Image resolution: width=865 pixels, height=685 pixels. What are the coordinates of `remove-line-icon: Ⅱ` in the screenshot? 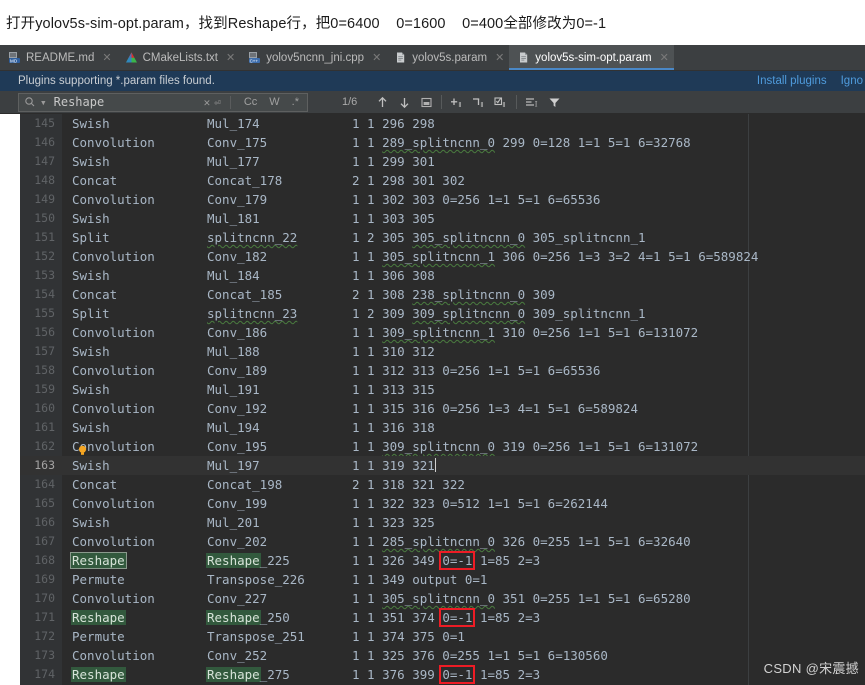 It's located at (479, 102).